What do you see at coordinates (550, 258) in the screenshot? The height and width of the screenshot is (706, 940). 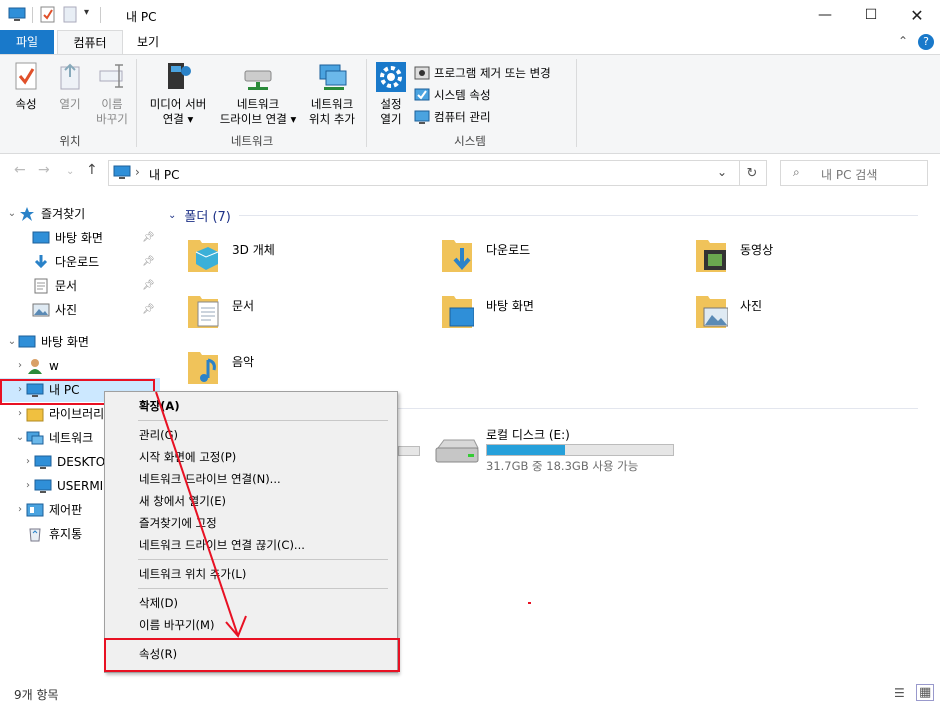 I see `folder-downloads: 다운로드` at bounding box center [550, 258].